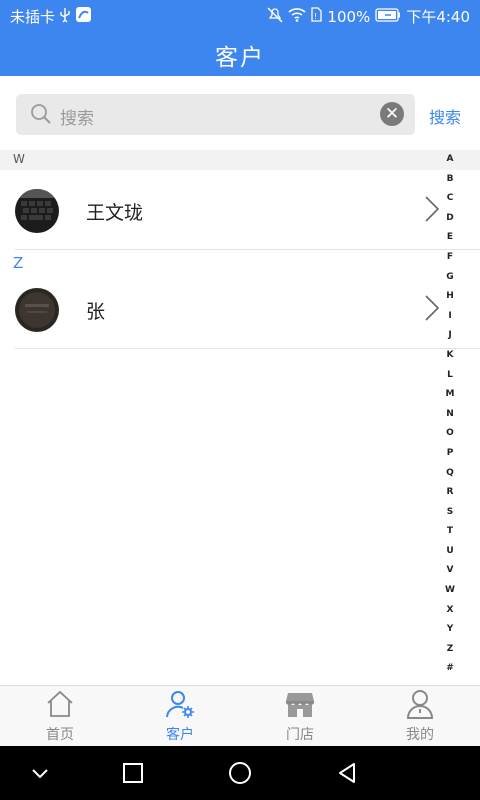 The height and width of the screenshot is (800, 480). What do you see at coordinates (240, 211) in the screenshot?
I see `contact-row: 王文珑` at bounding box center [240, 211].